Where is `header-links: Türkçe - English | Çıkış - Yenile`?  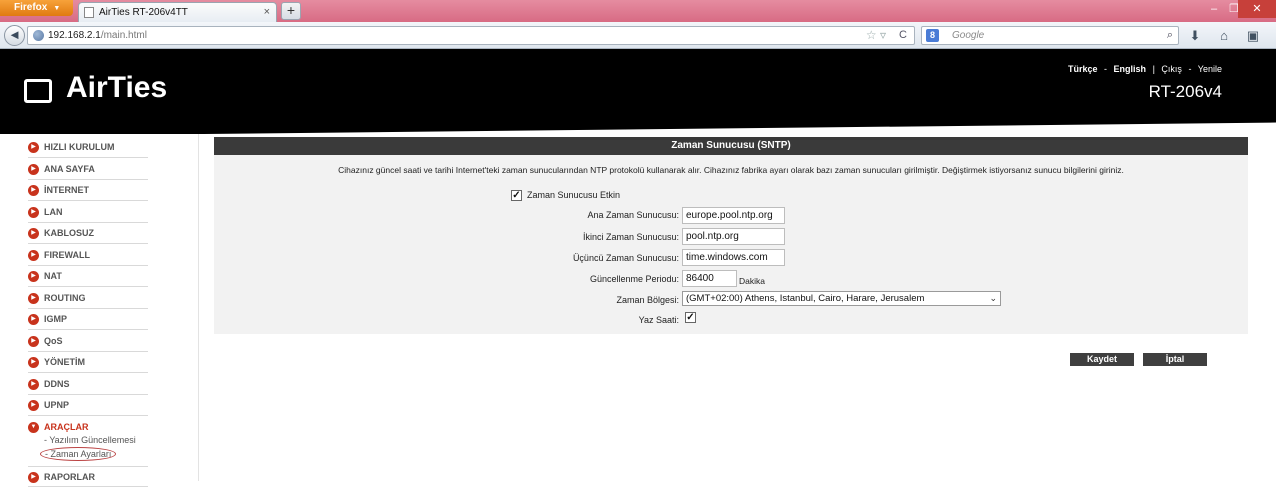 header-links: Türkçe - English | Çıkış - Yenile is located at coordinates (1145, 69).